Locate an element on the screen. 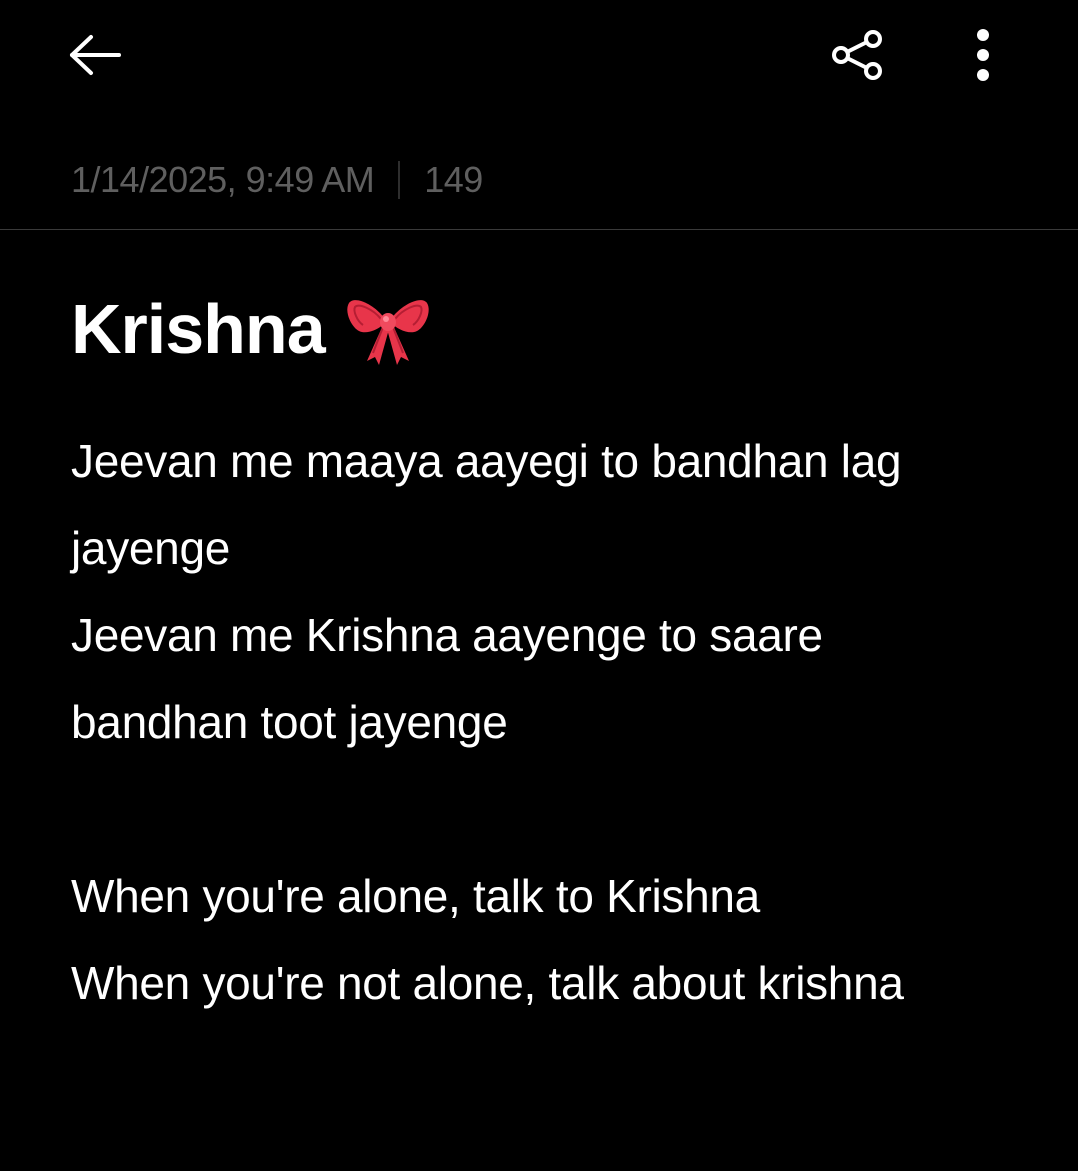  note-line: When you're alone, talk to Krishna is located at coordinates (415, 896).